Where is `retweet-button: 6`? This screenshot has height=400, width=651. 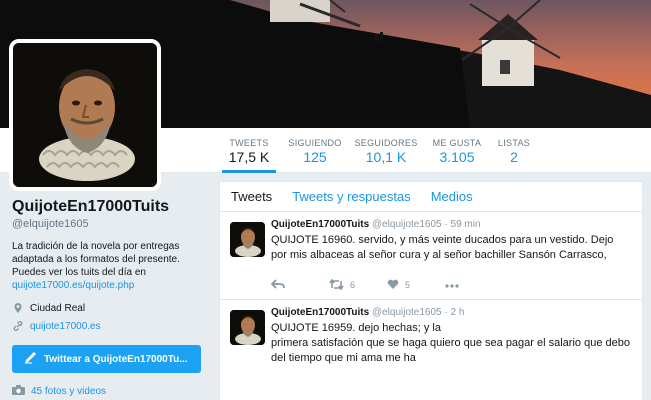 retweet-button: 6 is located at coordinates (358, 285).